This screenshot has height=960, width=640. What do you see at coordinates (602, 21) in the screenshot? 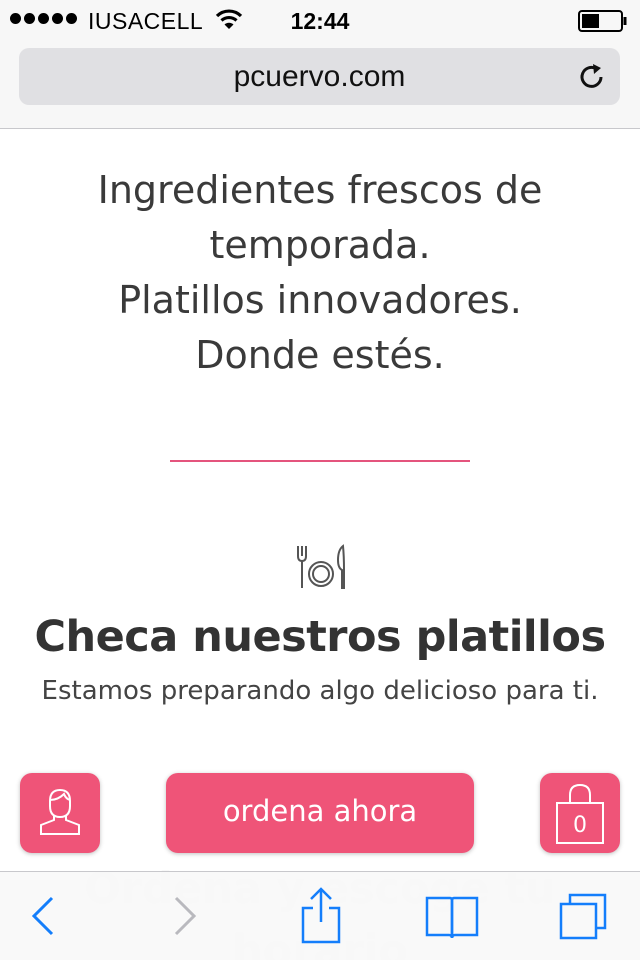
I see `battery-icon` at bounding box center [602, 21].